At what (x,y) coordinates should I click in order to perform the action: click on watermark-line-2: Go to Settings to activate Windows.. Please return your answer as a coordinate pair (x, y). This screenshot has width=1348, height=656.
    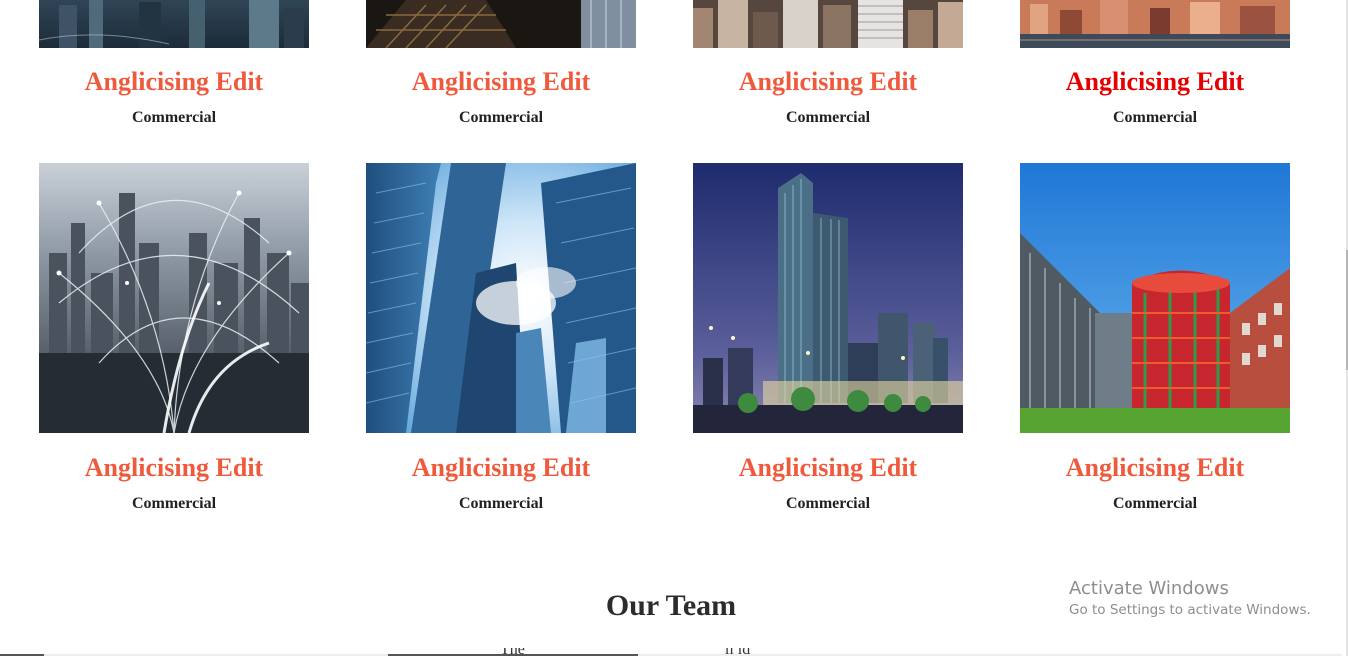
    Looking at the image, I should click on (1190, 610).